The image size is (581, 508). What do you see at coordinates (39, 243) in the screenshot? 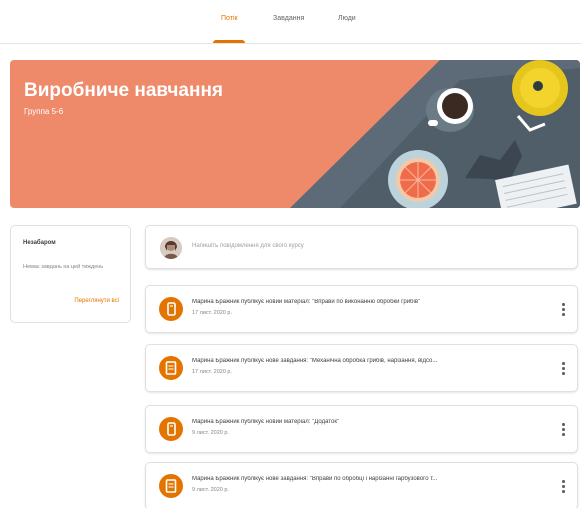
I see `upcoming-title: Незабаром` at bounding box center [39, 243].